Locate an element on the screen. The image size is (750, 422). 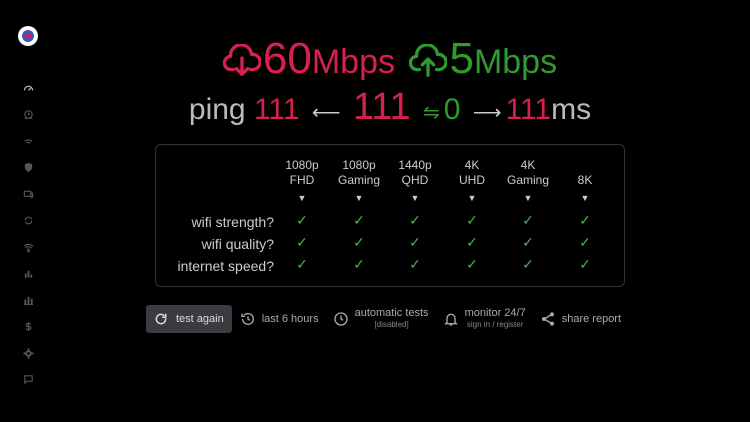
column-header: 1440p QHD ▼ is located at coordinates (415, 182).